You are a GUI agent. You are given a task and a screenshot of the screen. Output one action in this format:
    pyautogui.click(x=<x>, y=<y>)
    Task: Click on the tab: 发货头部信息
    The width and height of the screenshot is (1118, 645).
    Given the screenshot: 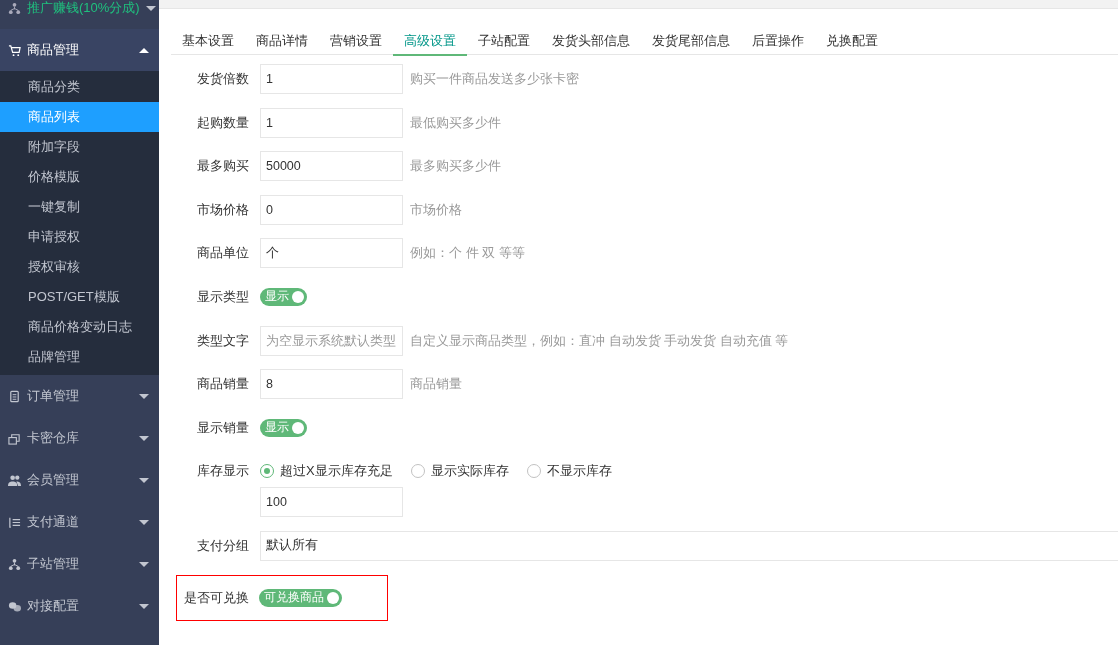 What is the action you would take?
    pyautogui.click(x=591, y=42)
    